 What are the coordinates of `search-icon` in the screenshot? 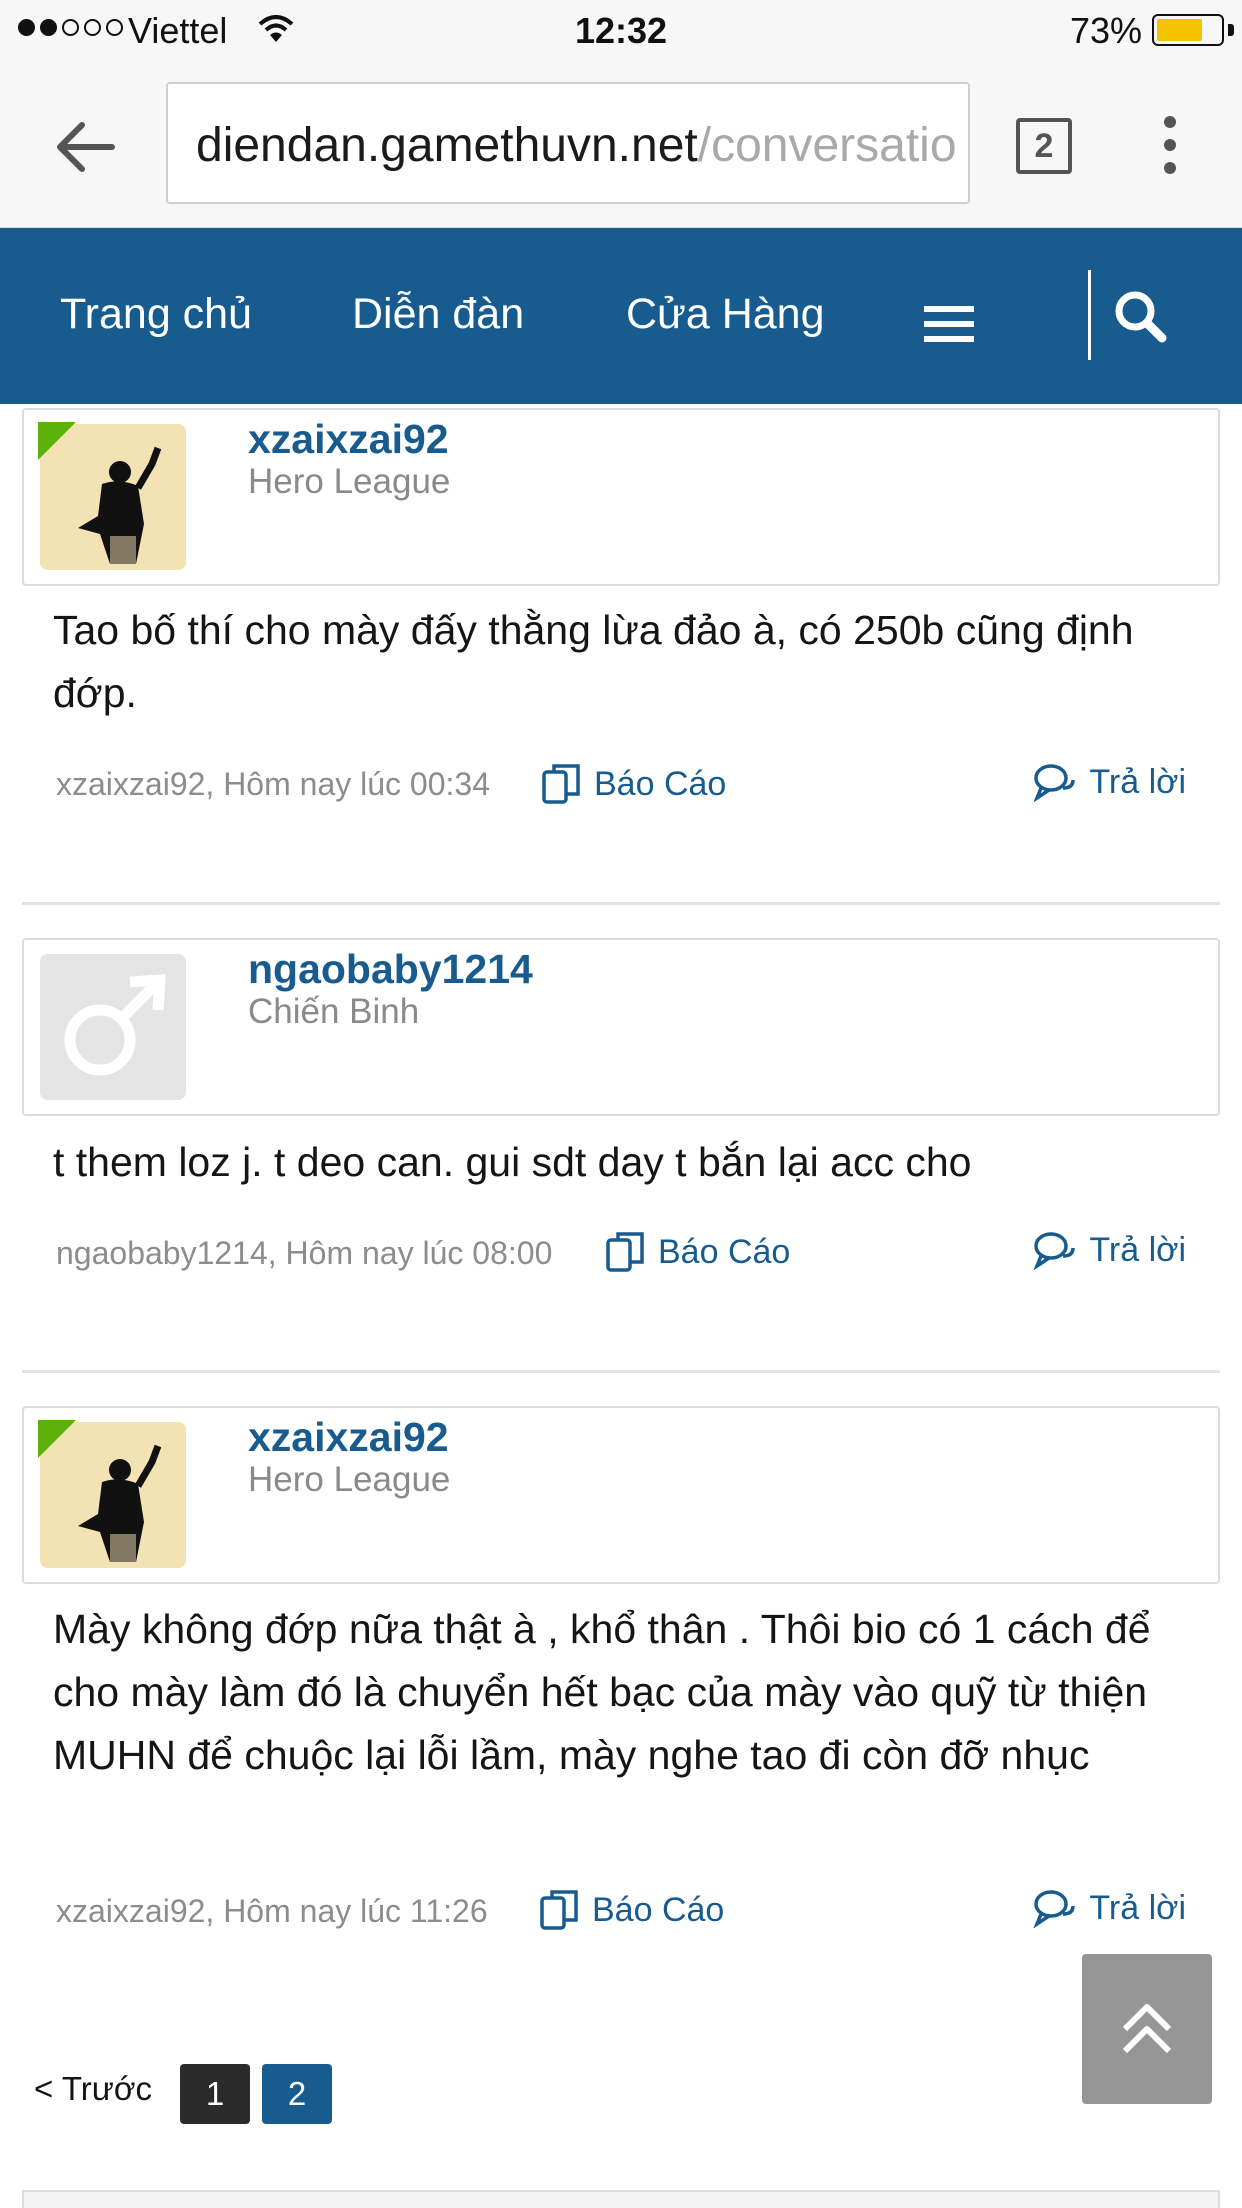 It's located at (1140, 316).